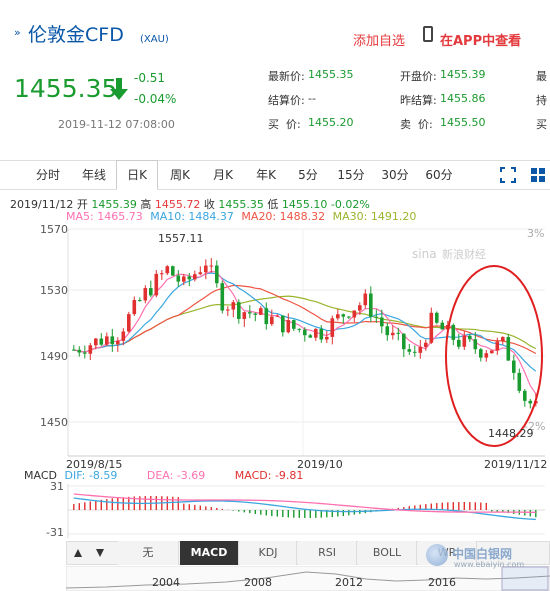 This screenshot has height=591, width=550. Describe the element at coordinates (163, 475) in the screenshot. I see `macd-legend: MACD DIF: -8.59 DEA: -3.69 MACD: -9.81` at that location.